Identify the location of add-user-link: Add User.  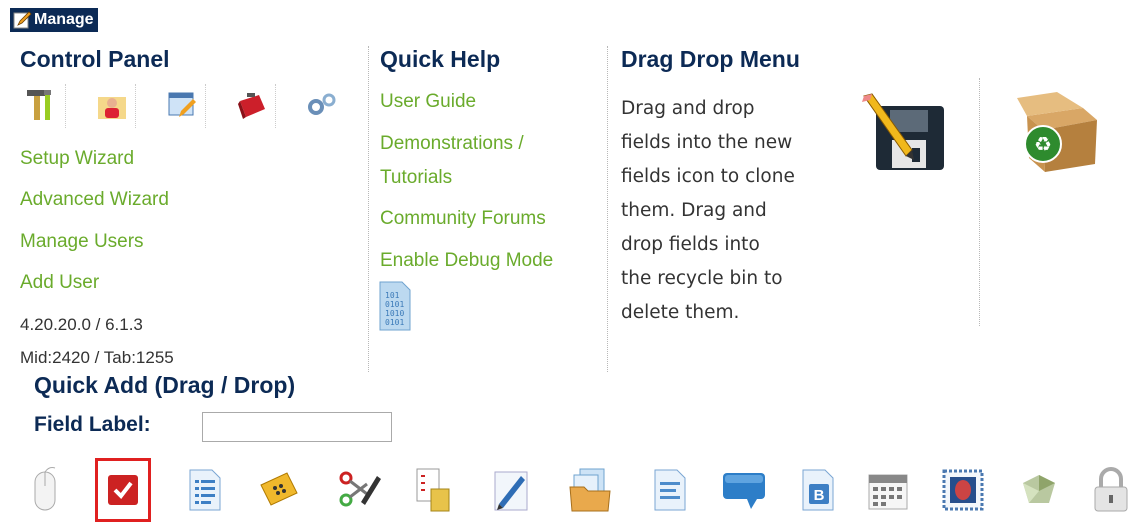
(59, 283).